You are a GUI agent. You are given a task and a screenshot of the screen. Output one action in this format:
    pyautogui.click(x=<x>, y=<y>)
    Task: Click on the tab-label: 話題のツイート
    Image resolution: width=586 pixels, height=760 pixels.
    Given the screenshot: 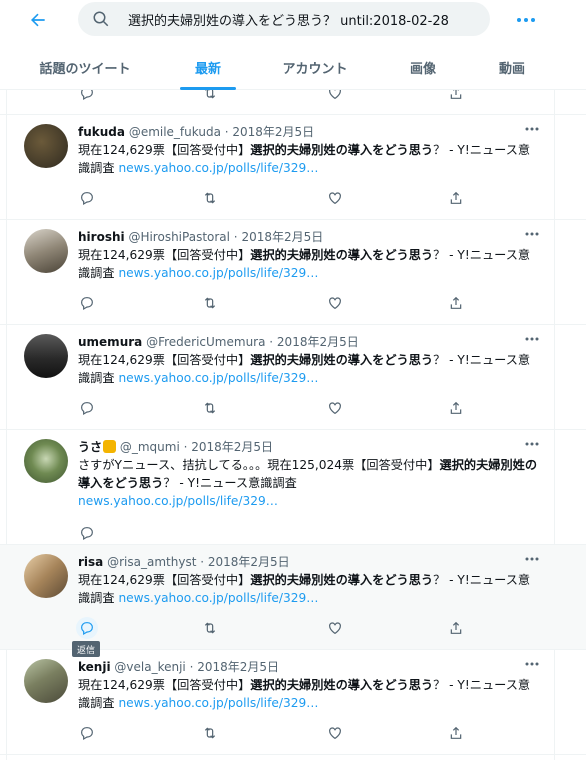 What is the action you would take?
    pyautogui.click(x=85, y=69)
    